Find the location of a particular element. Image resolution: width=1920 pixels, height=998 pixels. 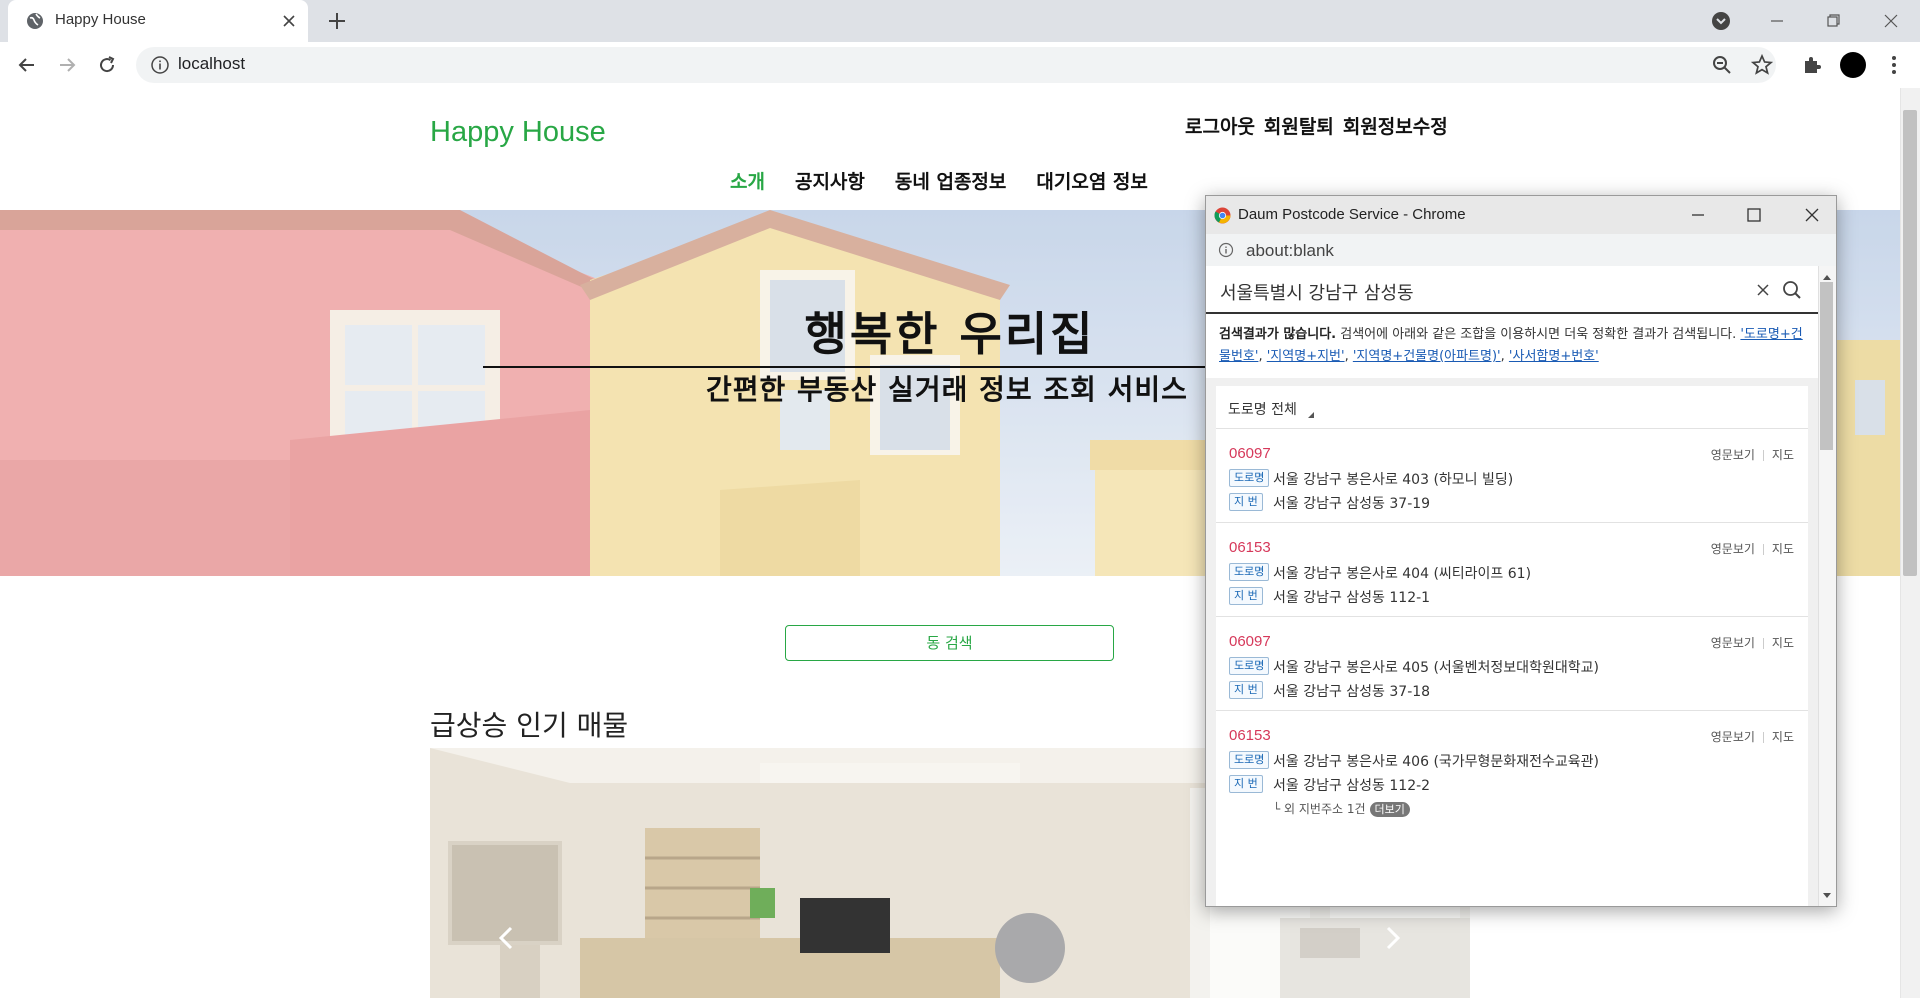

popup-minimize-button is located at coordinates (1698, 215).